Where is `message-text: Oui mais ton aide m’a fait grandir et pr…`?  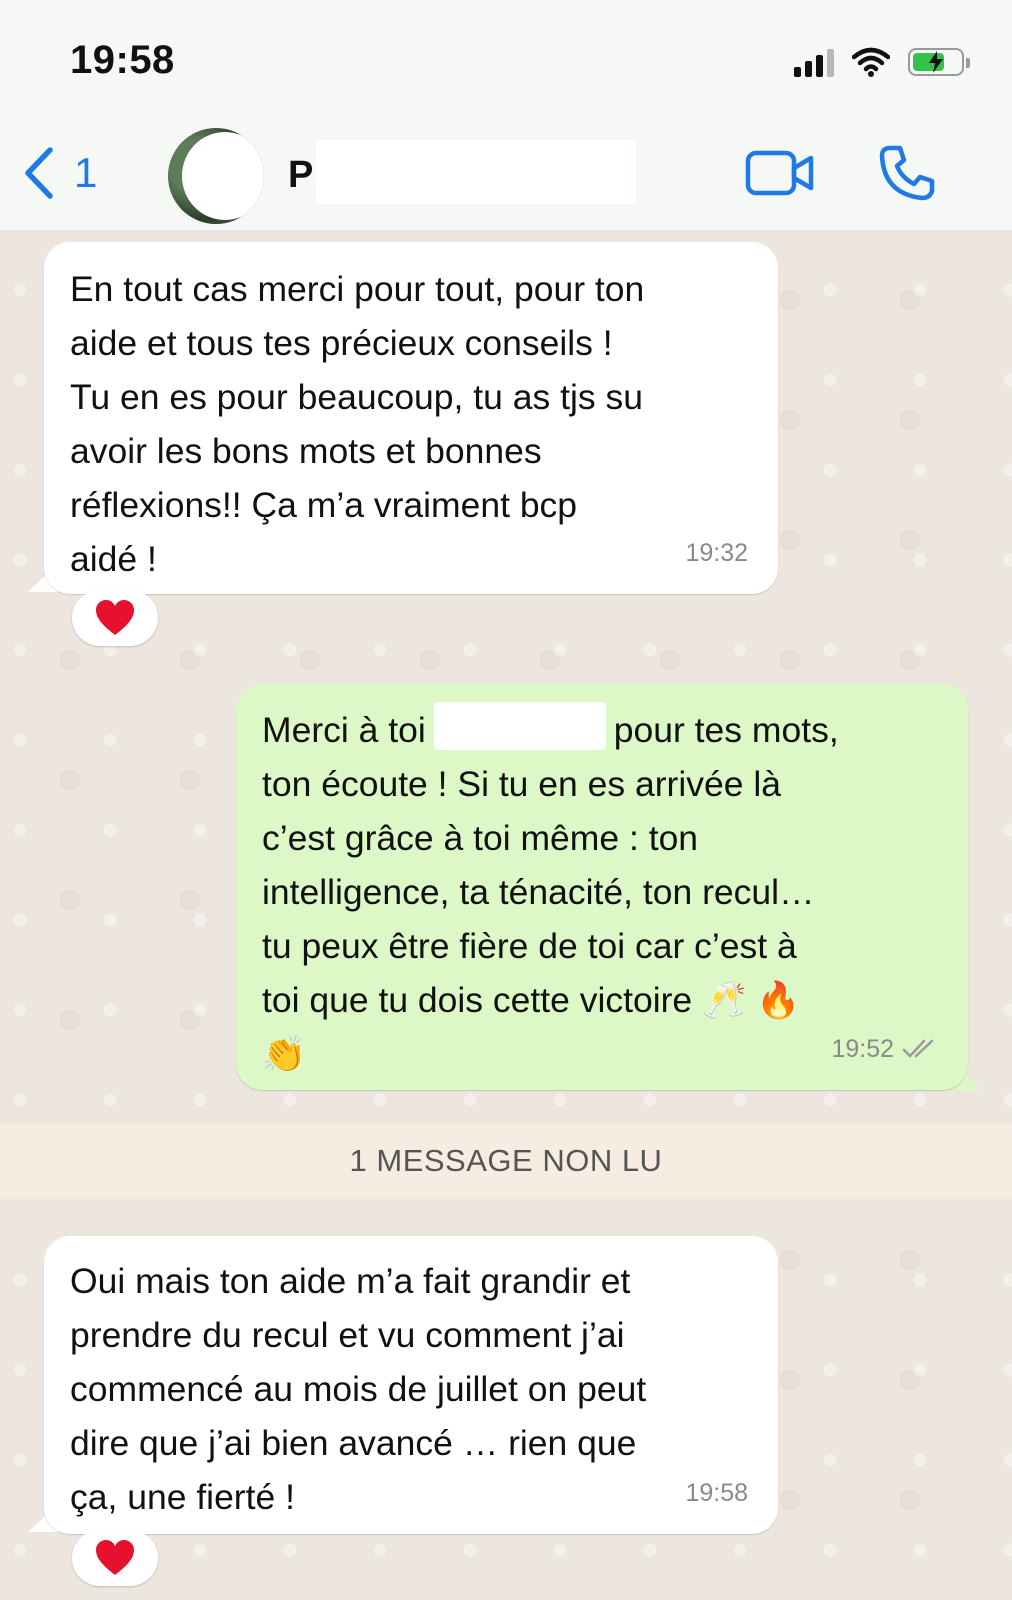
message-text: Oui mais ton aide m’a fait grandir et pr… is located at coordinates (358, 1389).